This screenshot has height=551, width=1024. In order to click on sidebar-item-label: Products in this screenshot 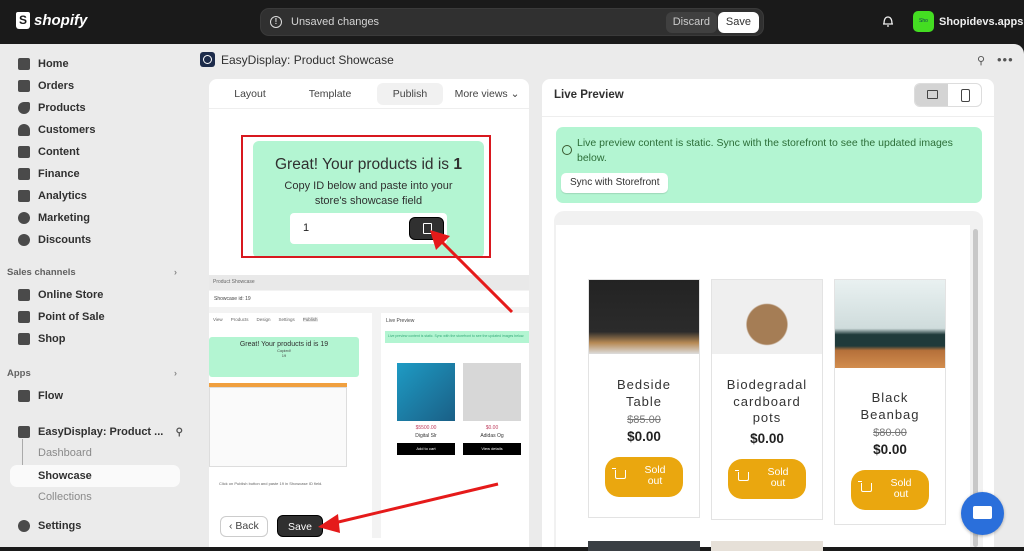, I will do `click(62, 108)`.